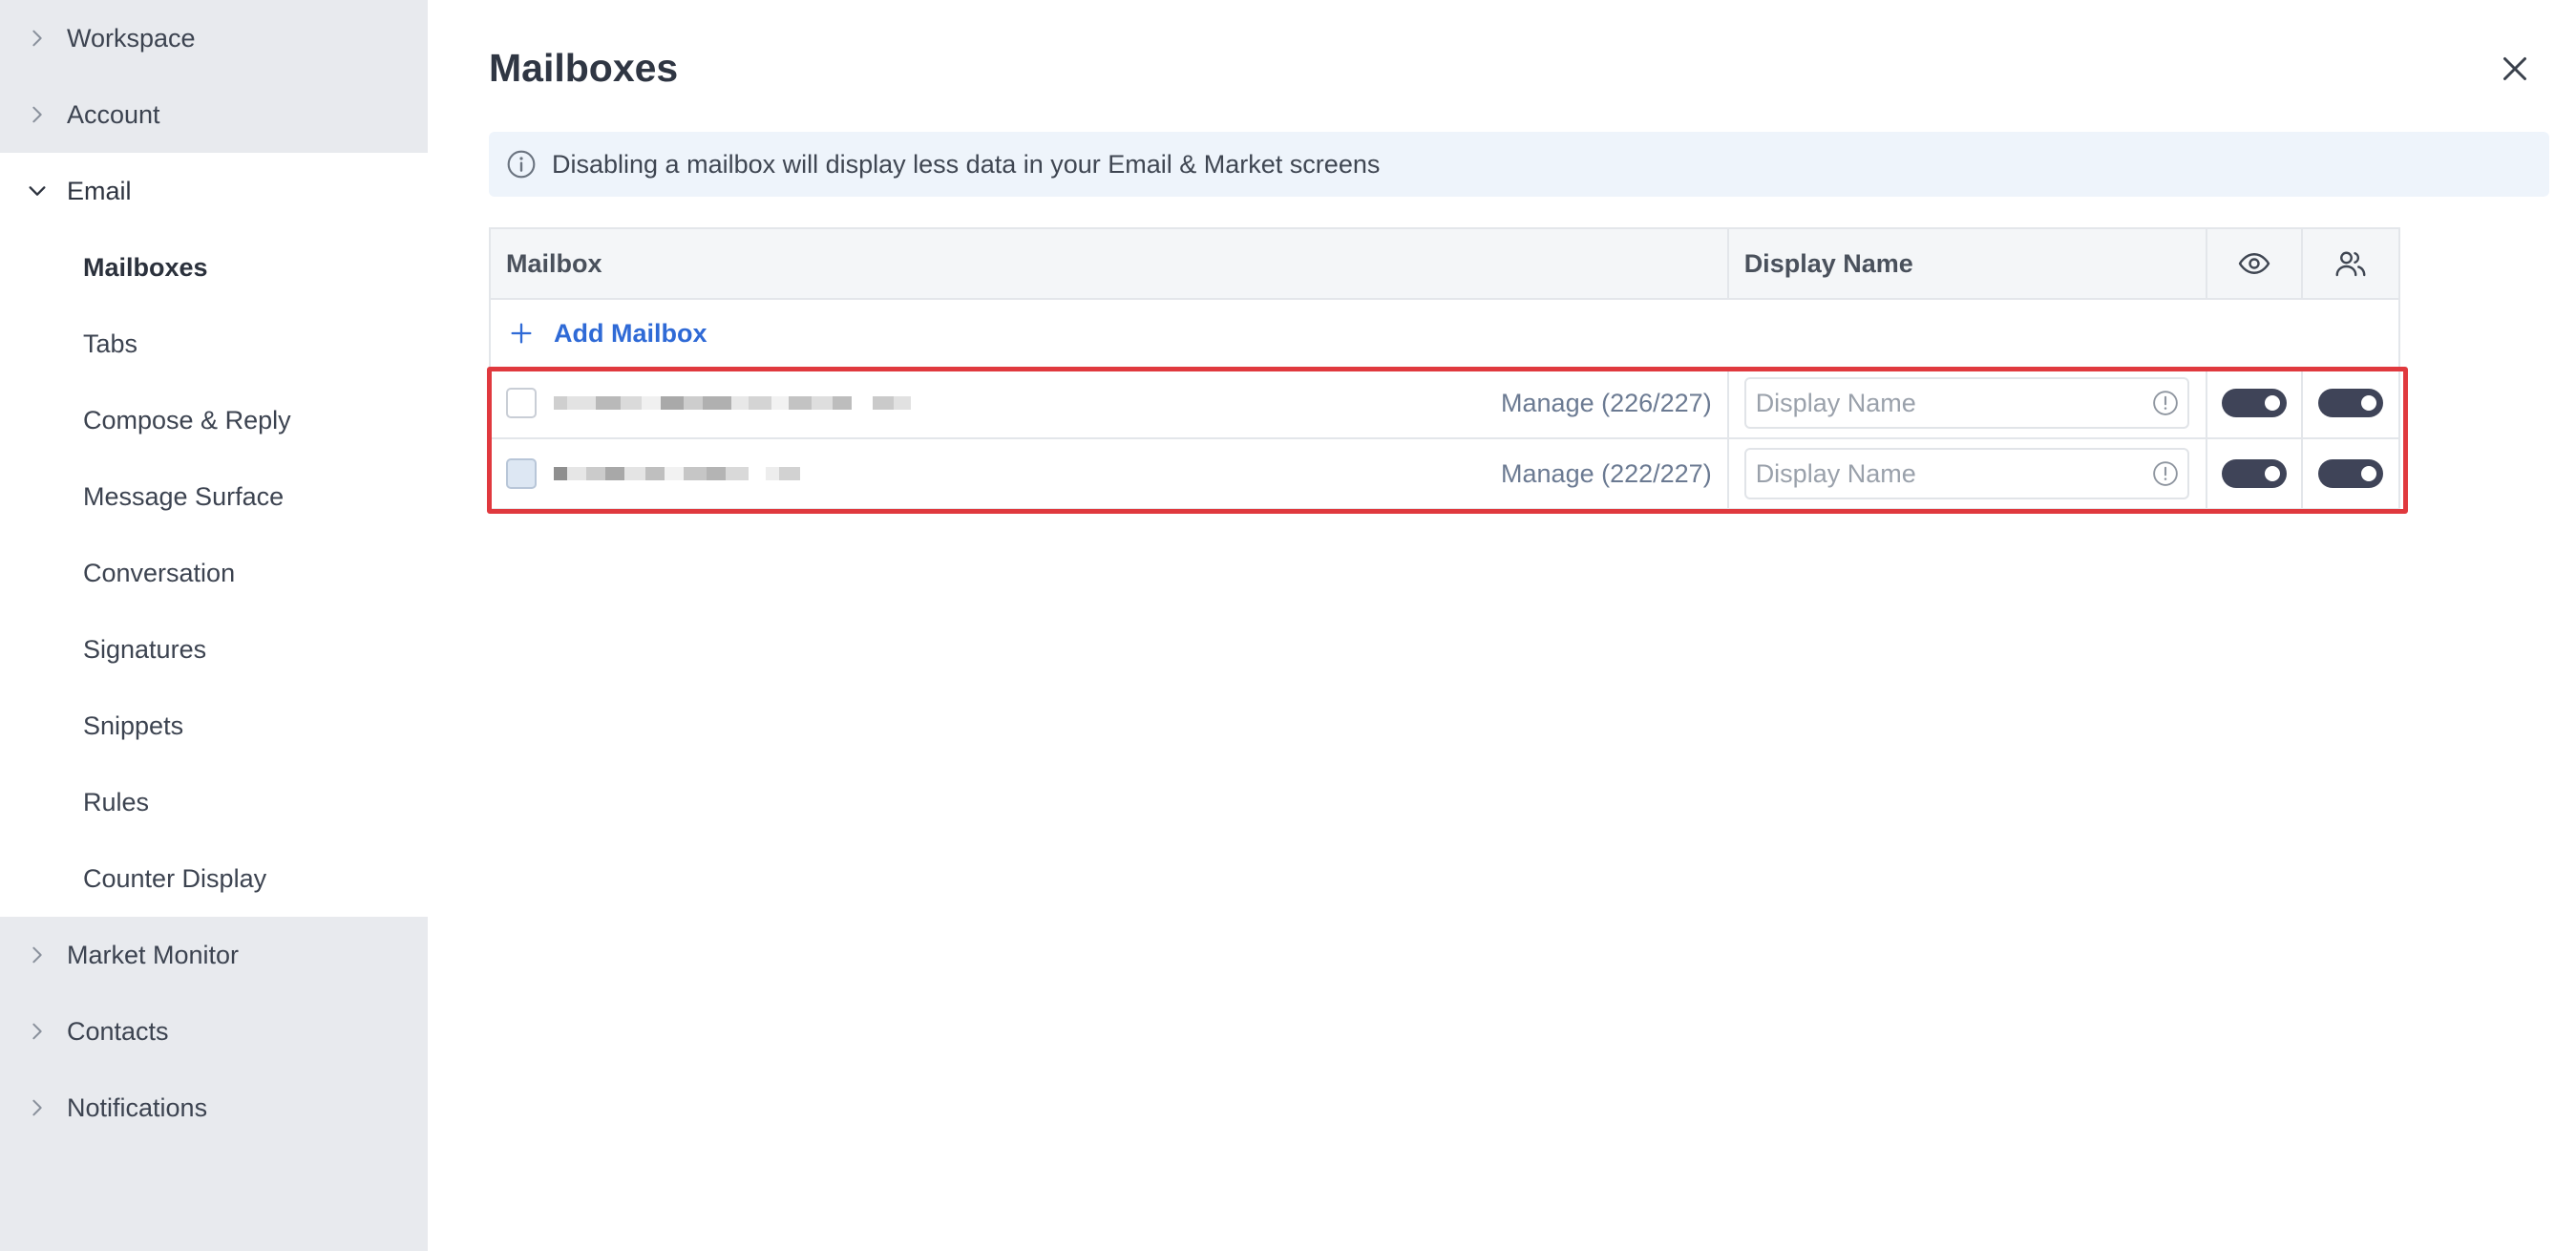 Image resolution: width=2576 pixels, height=1251 pixels. Describe the element at coordinates (214, 878) in the screenshot. I see `sidebar-item-counter-display: Counter Display` at that location.